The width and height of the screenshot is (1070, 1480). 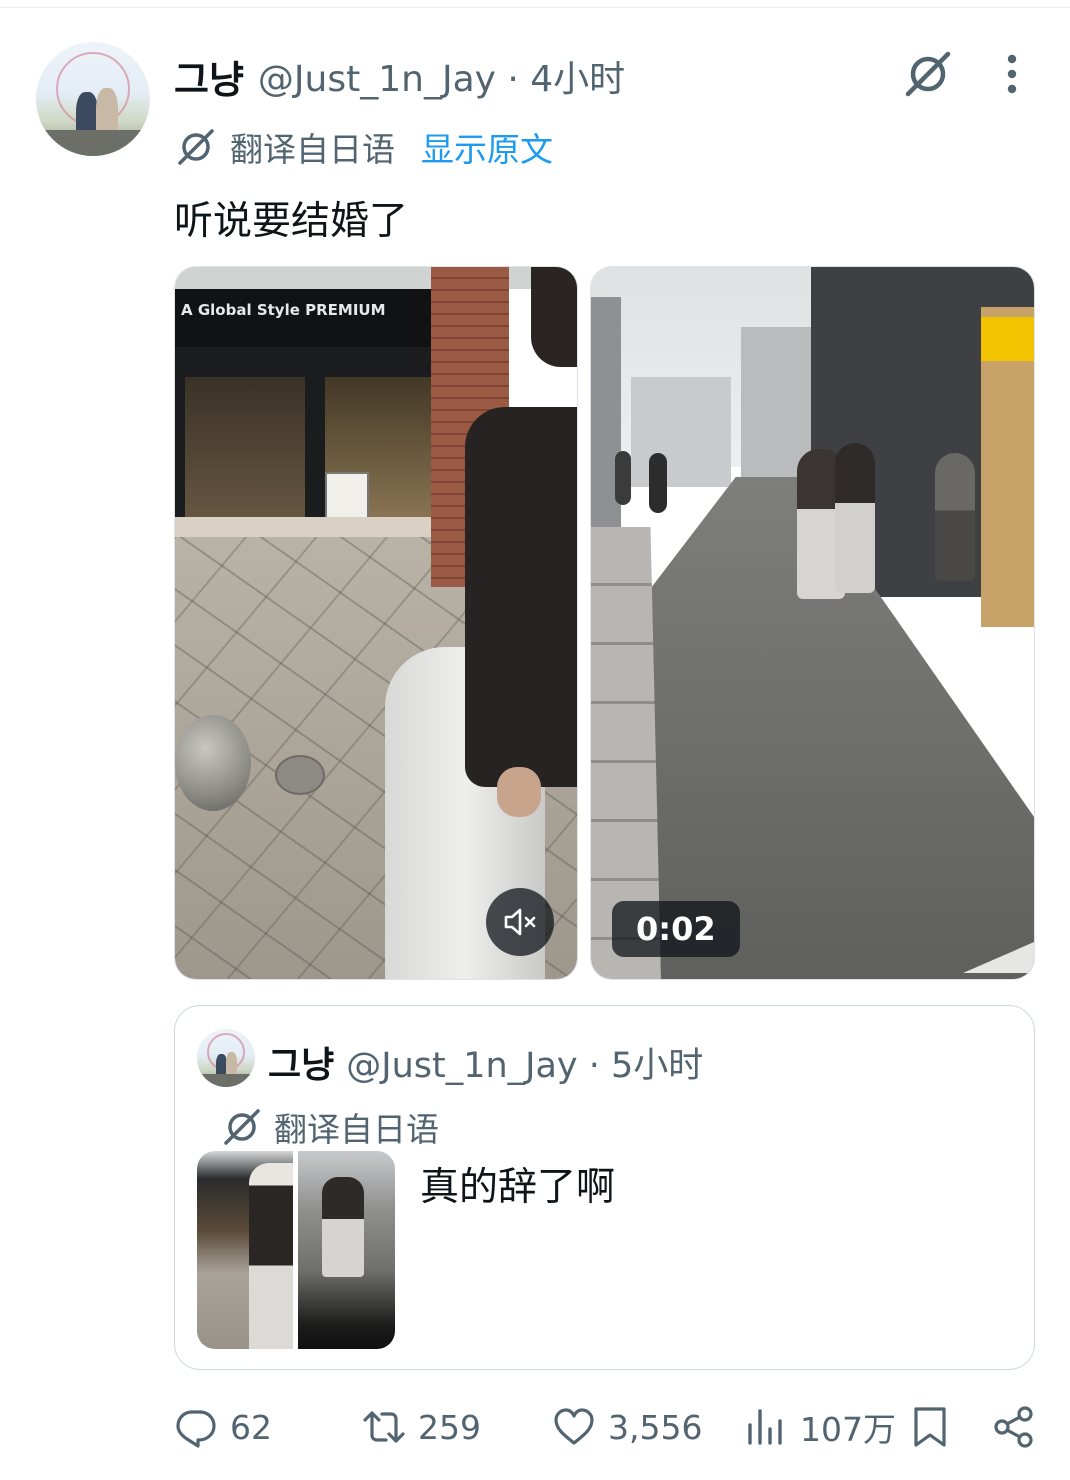 What do you see at coordinates (848, 1429) in the screenshot?
I see `view-count: 107万` at bounding box center [848, 1429].